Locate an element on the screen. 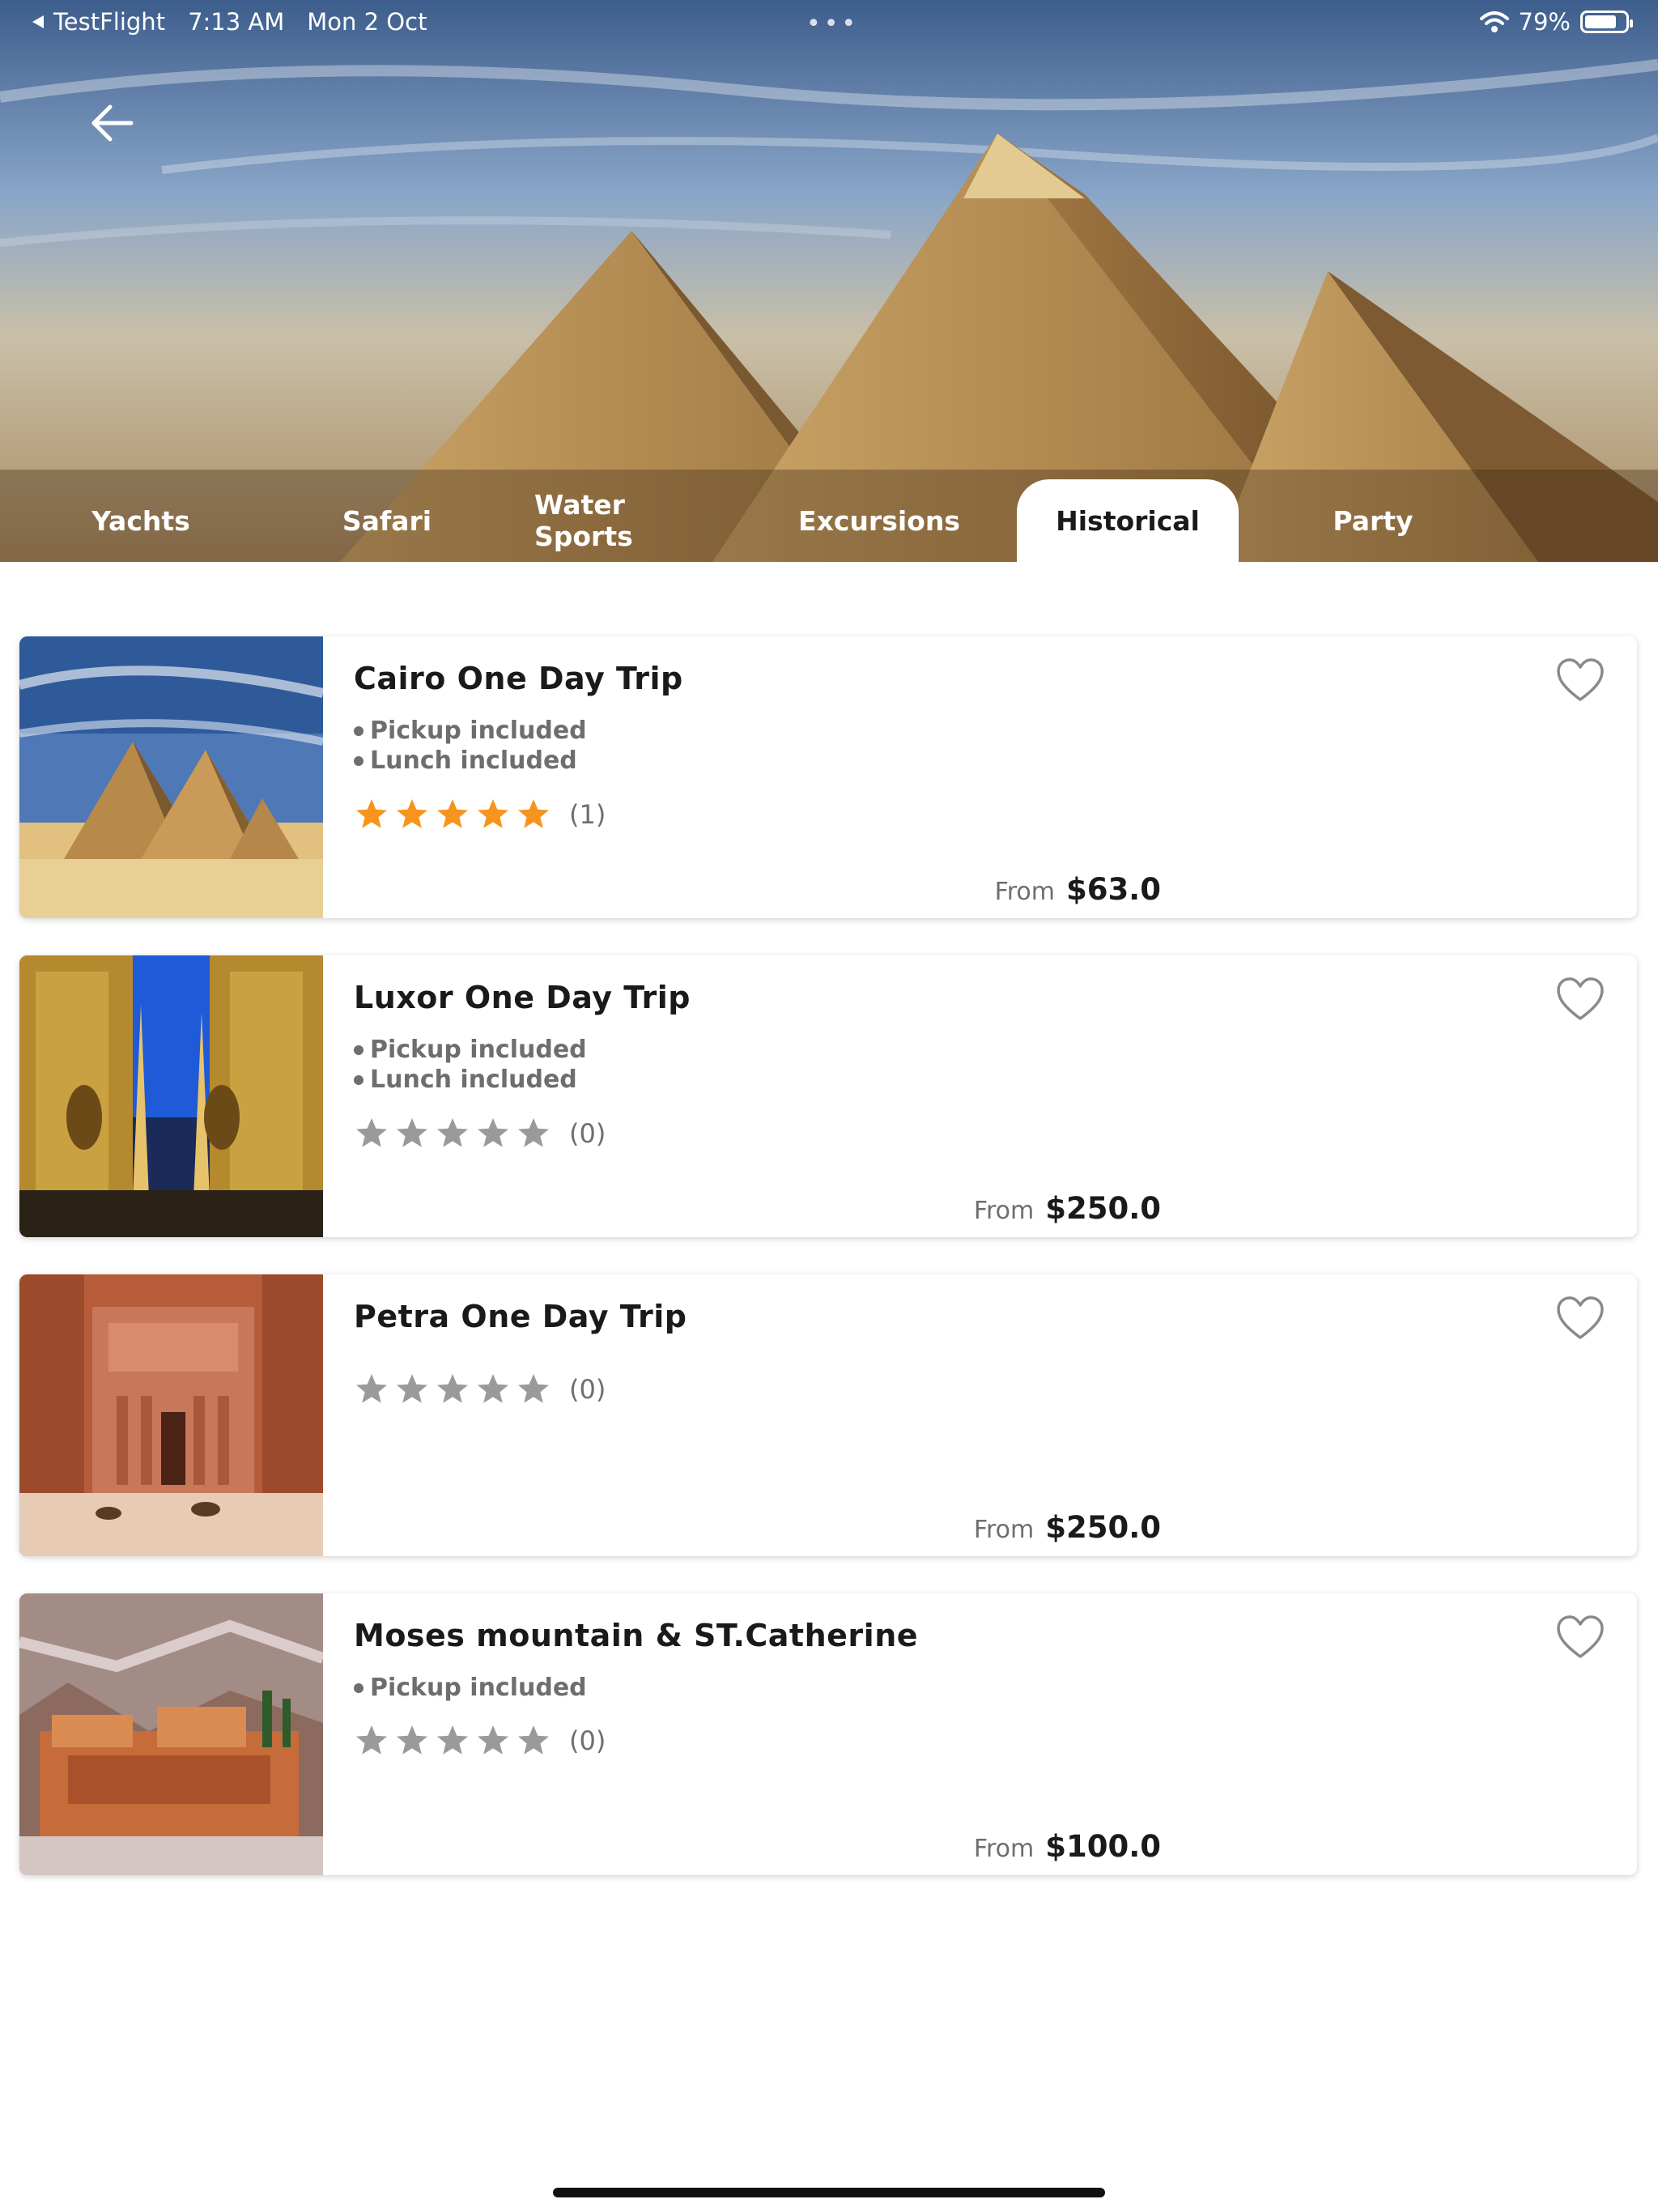 The image size is (1658, 2212). battery-percent: 79% is located at coordinates (1544, 22).